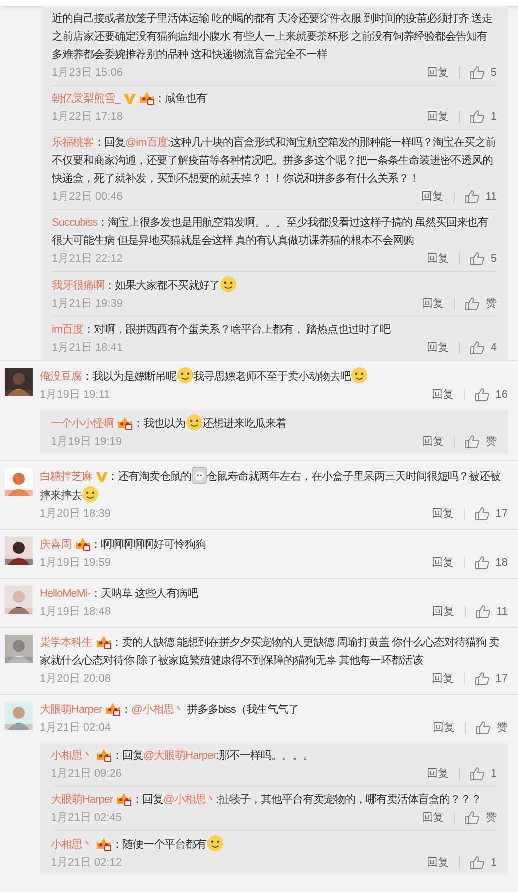 The width and height of the screenshot is (518, 892). I want to click on comment-text: HelloMeMi-：天呐草 这些人有病吧, so click(120, 594).